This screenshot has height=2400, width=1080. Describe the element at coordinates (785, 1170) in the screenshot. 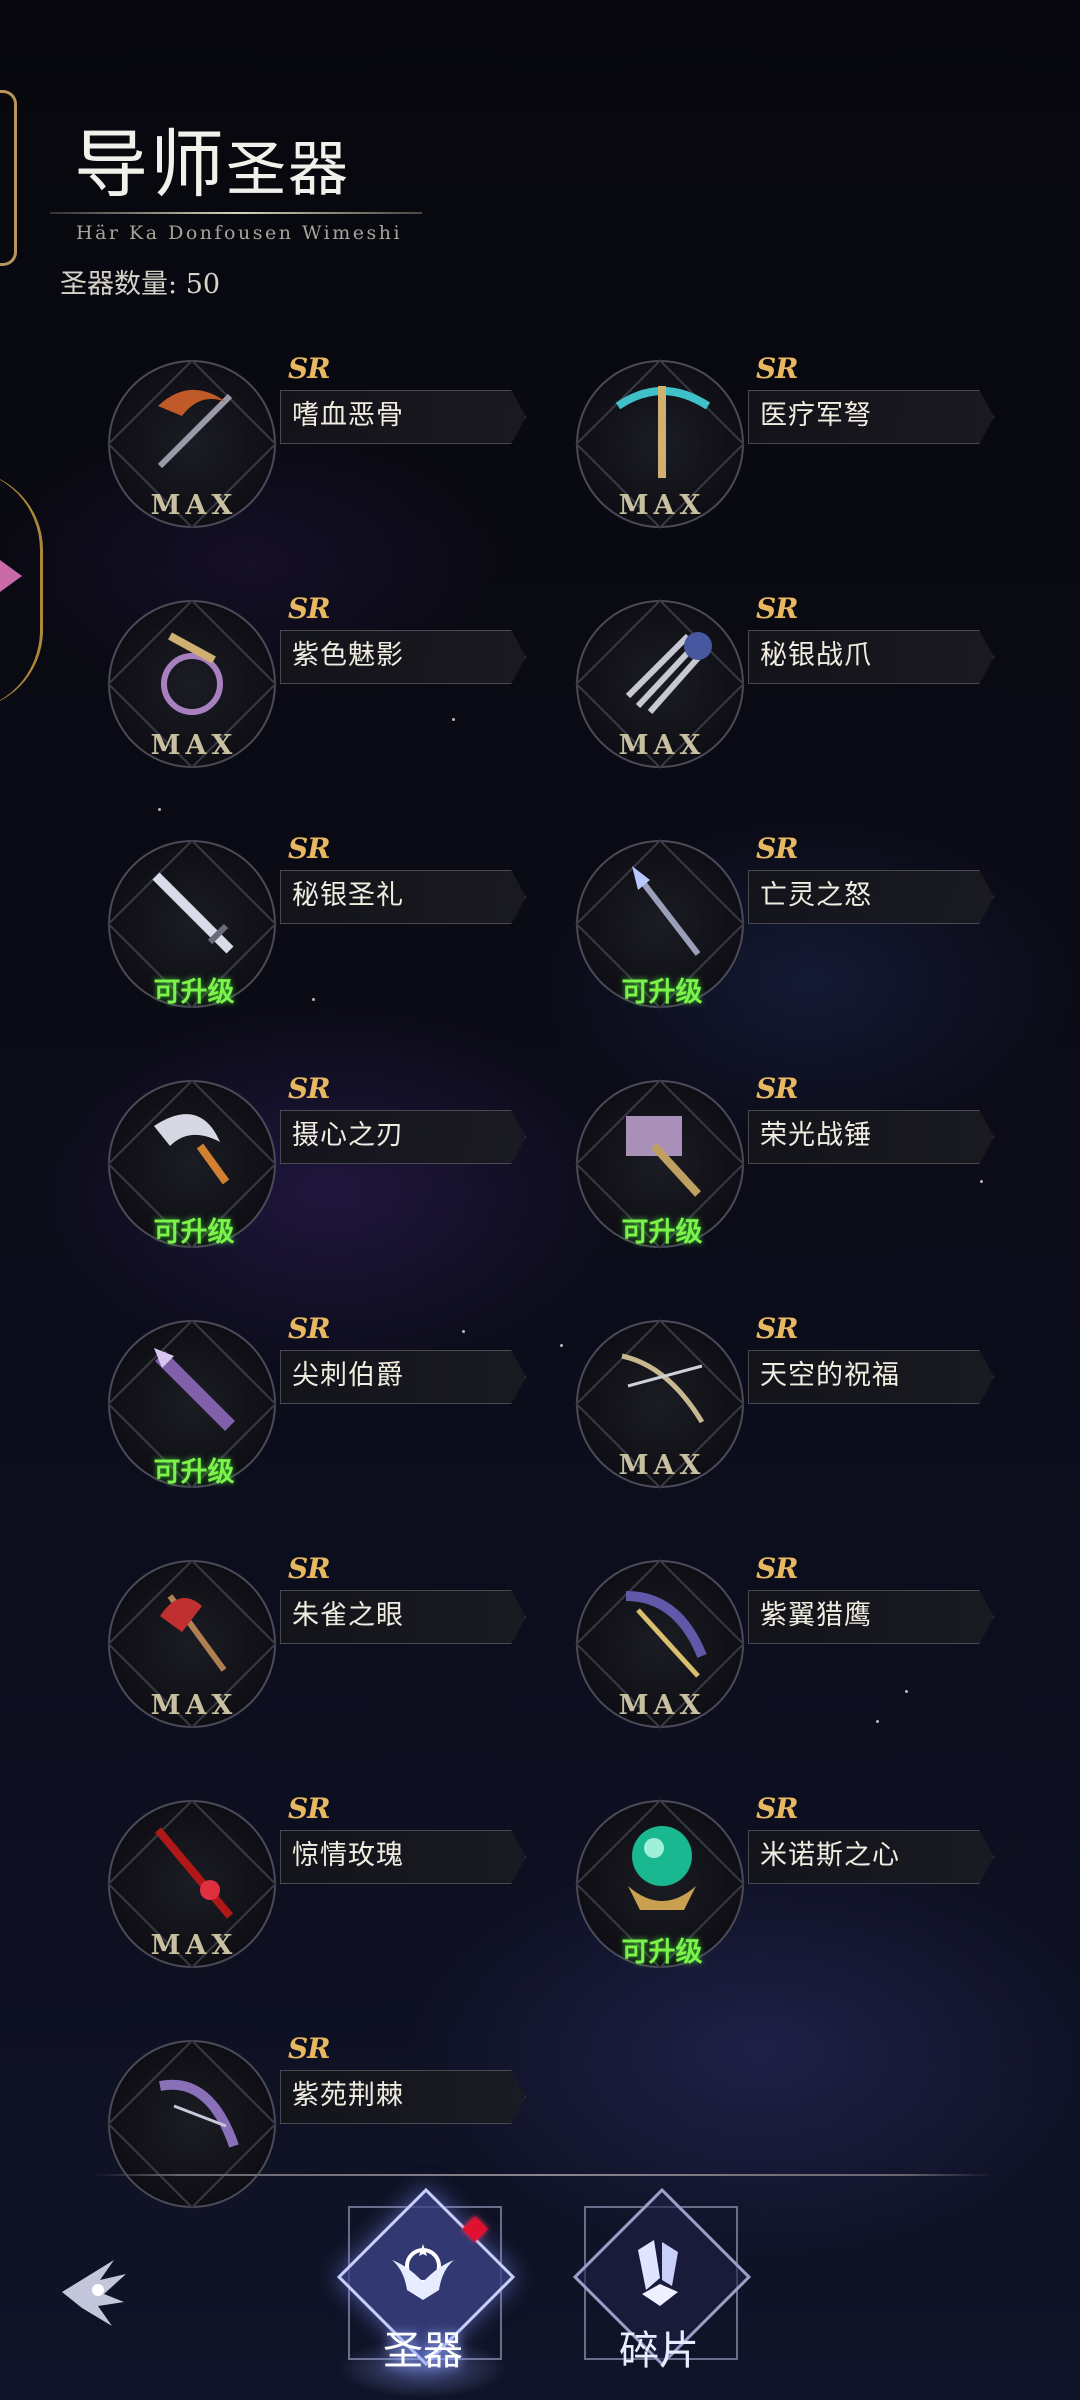

I see `relic-card: 可升级 SR 荣光战锤` at that location.